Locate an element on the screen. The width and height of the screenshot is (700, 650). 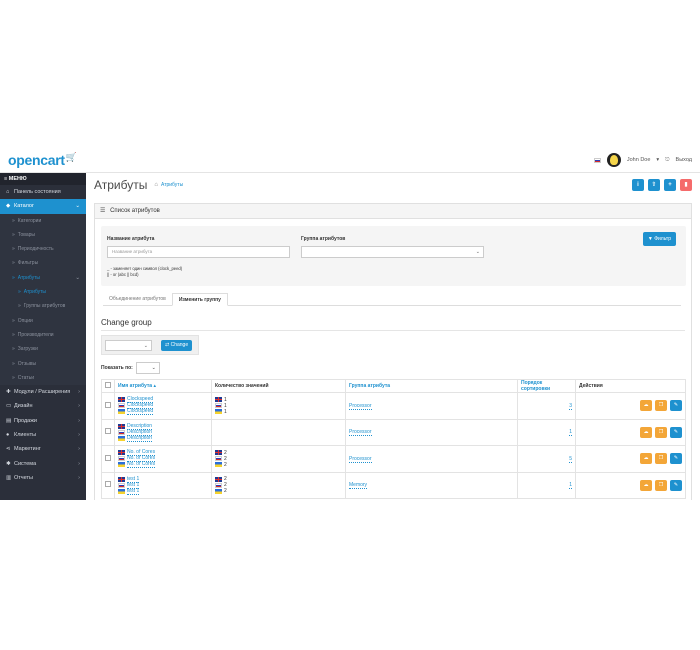
upload-button: ⇧ is located at coordinates (654, 185).